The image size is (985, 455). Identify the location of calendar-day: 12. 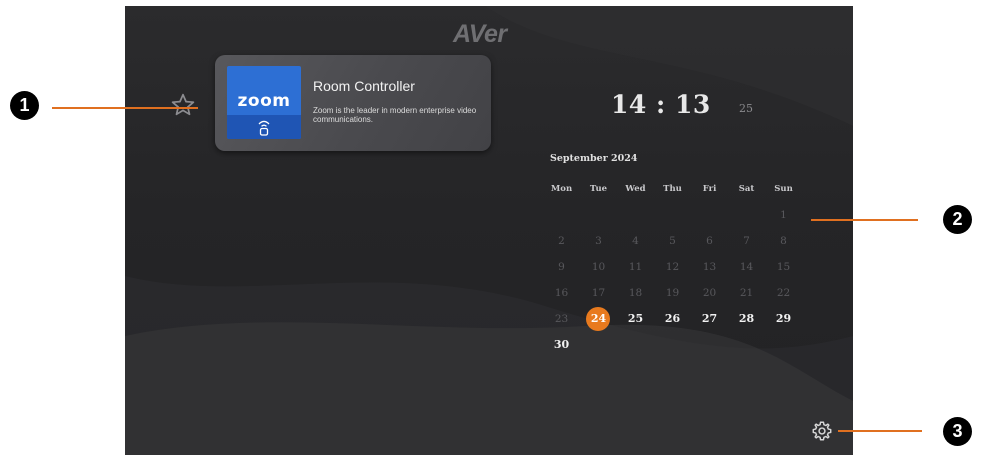
(672, 267).